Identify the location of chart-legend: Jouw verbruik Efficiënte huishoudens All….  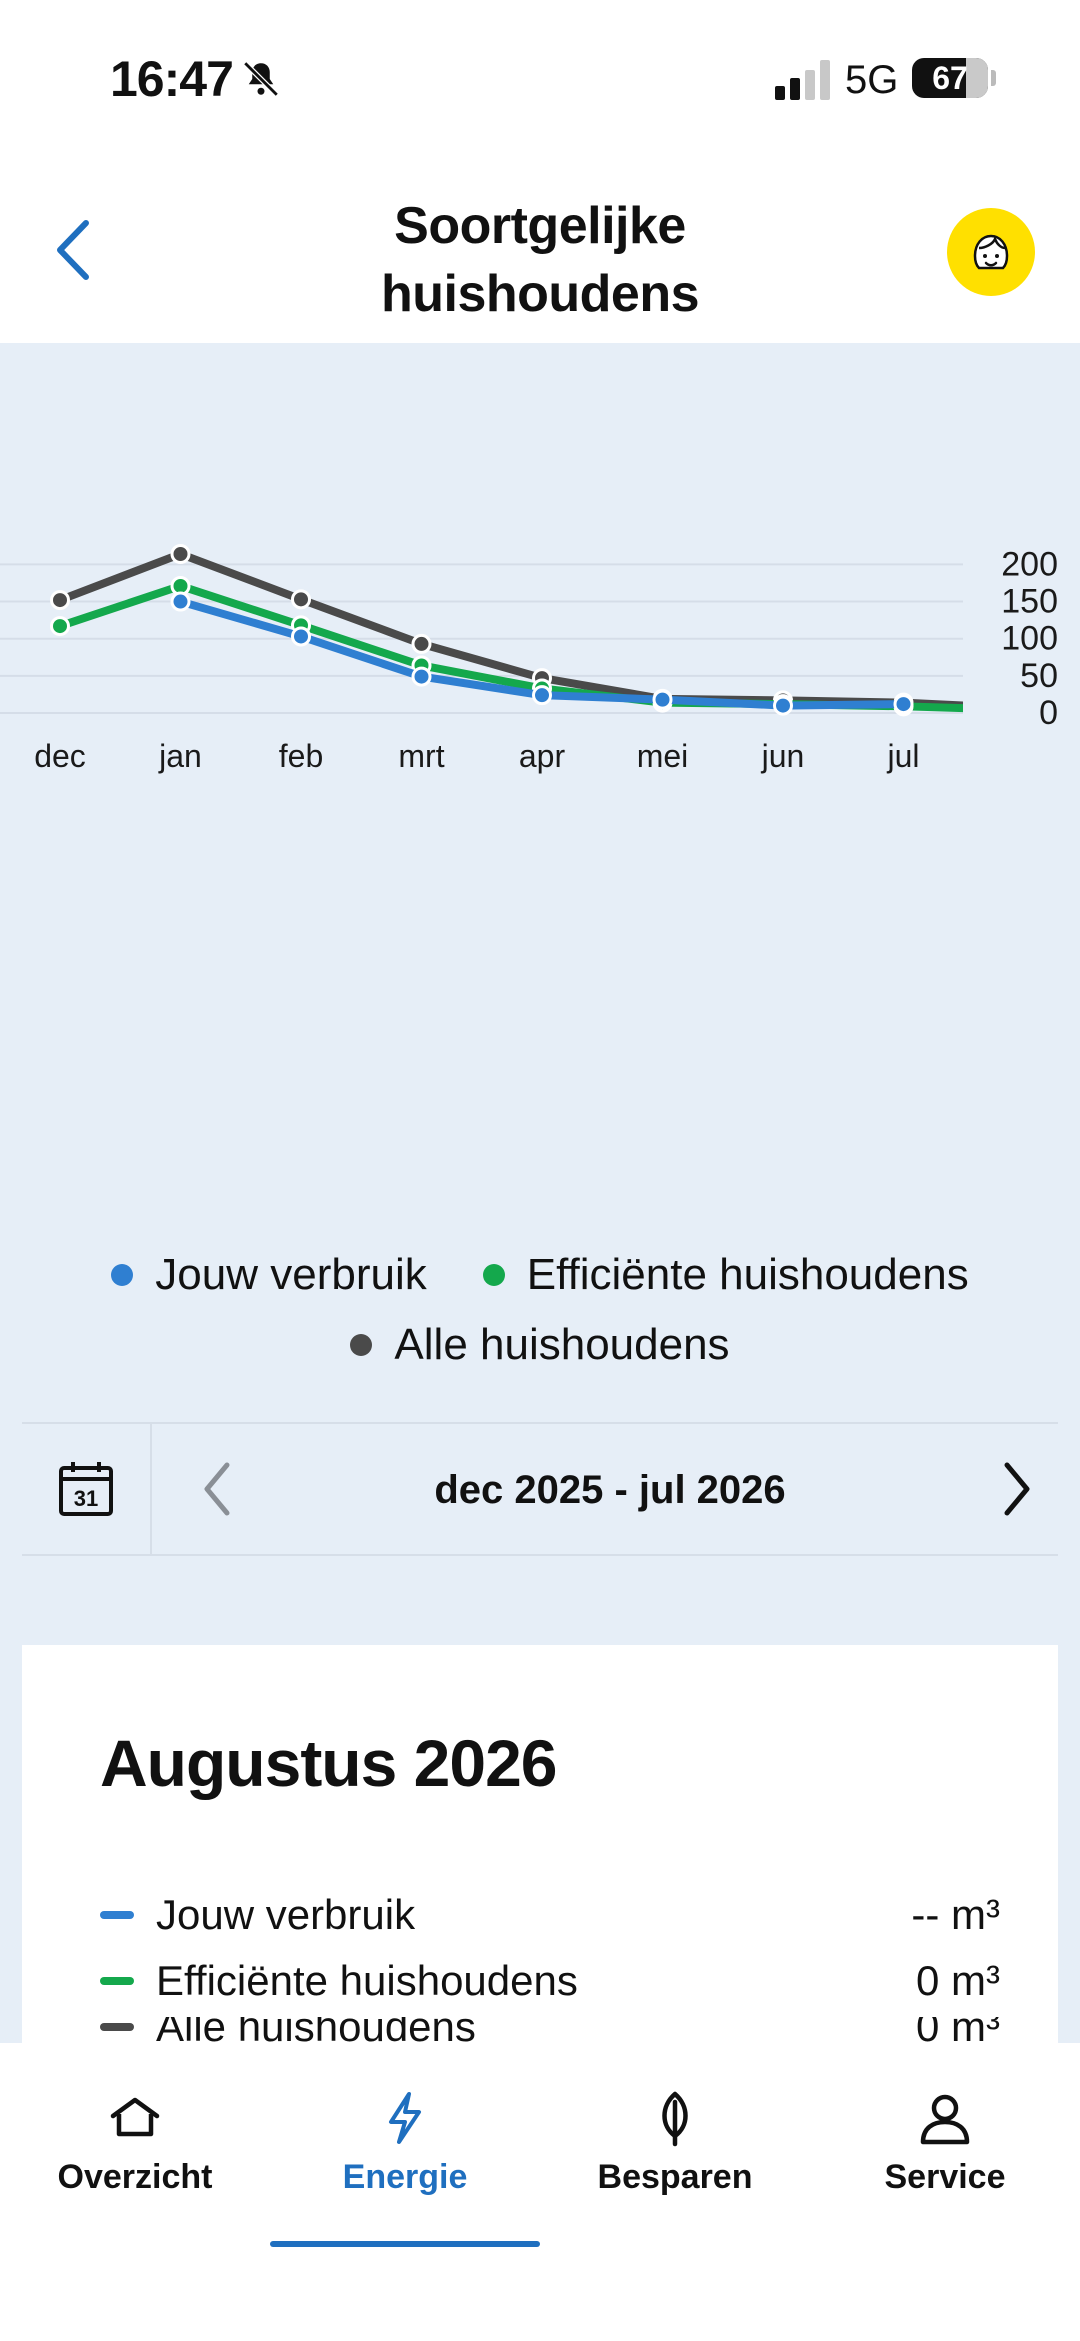
(540, 1310).